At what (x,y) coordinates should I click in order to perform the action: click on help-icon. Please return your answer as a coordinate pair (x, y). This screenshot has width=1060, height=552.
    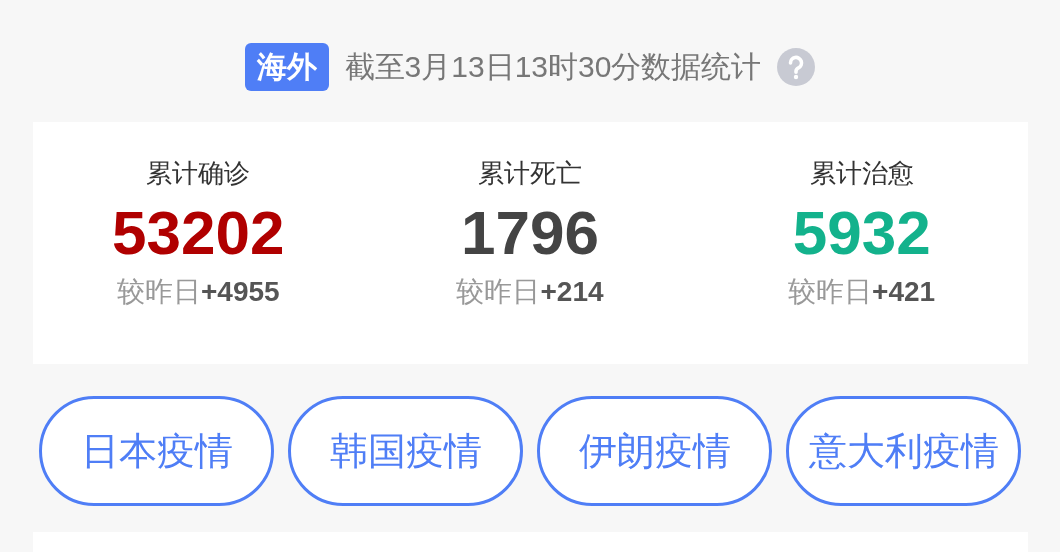
    Looking at the image, I should click on (796, 66).